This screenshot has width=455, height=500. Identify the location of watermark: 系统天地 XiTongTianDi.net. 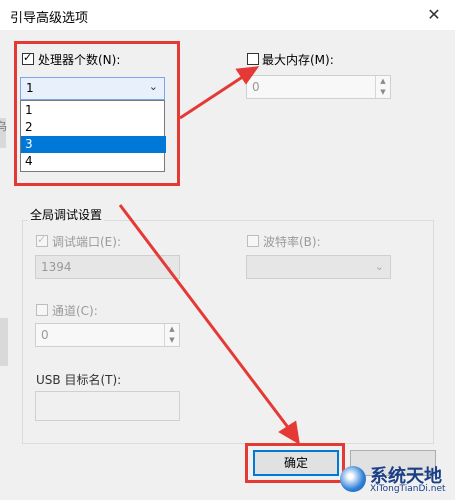
(395, 479).